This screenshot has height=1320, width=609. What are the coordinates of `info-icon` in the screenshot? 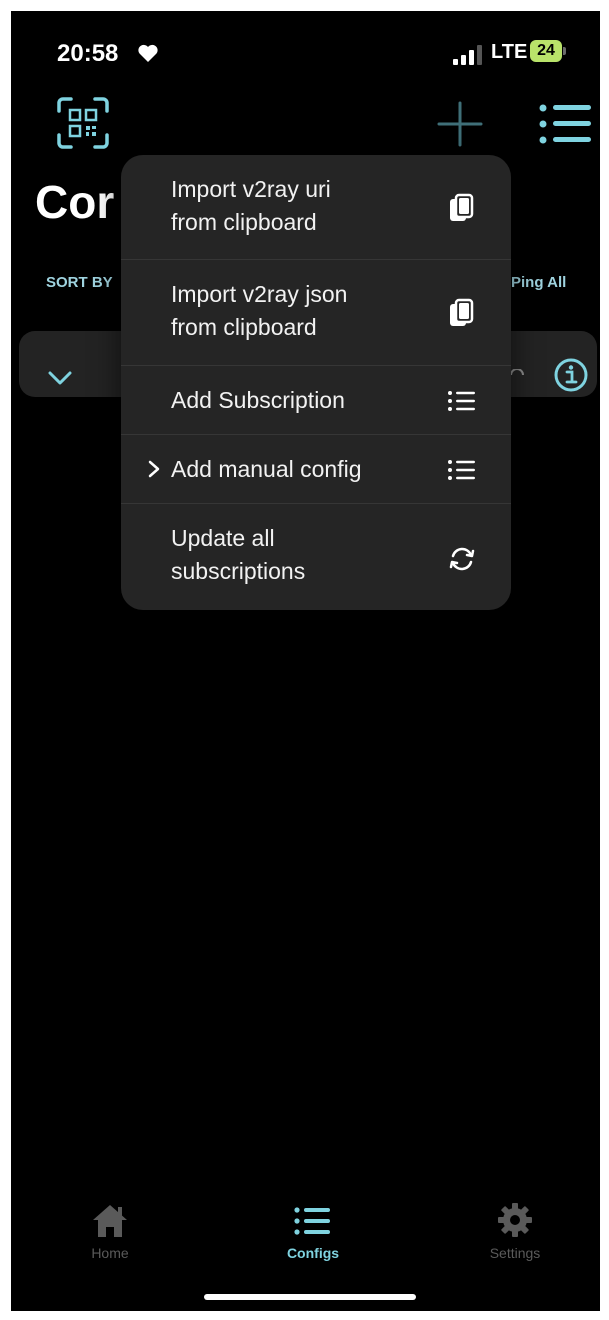 It's located at (571, 375).